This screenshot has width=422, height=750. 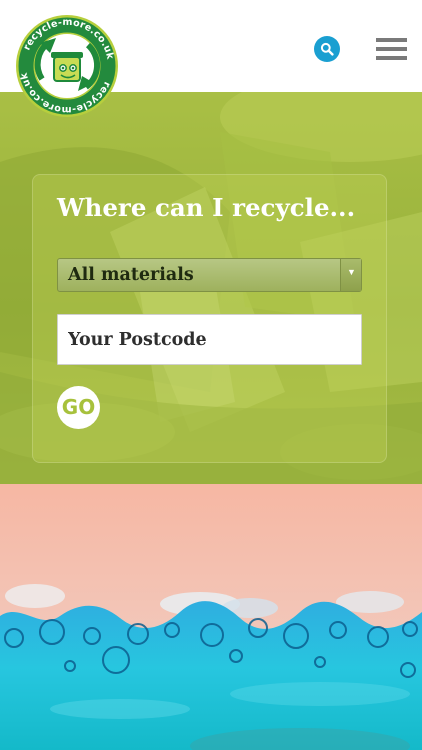 I want to click on select-arrow-button: ▼, so click(x=350, y=275).